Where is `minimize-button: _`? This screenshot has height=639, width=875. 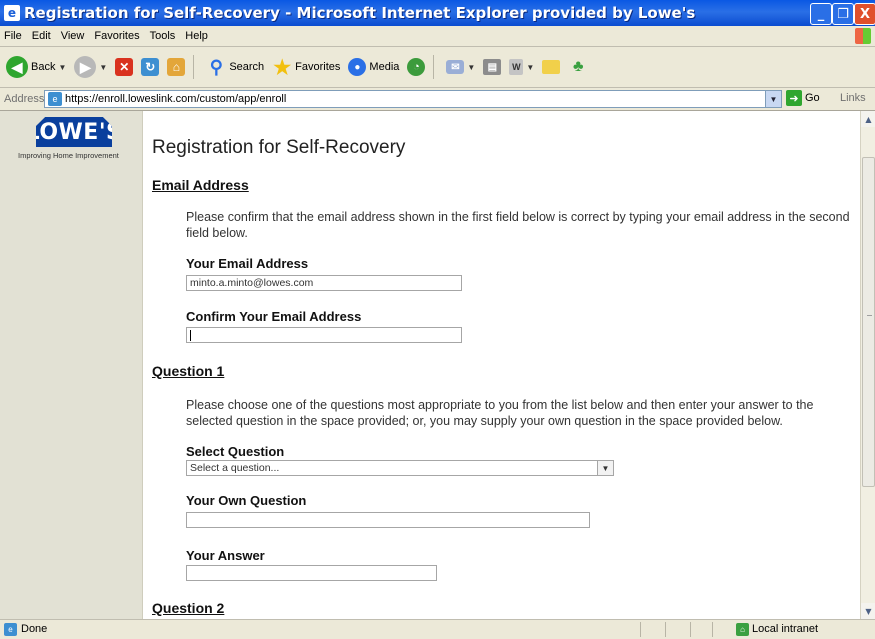 minimize-button: _ is located at coordinates (821, 14).